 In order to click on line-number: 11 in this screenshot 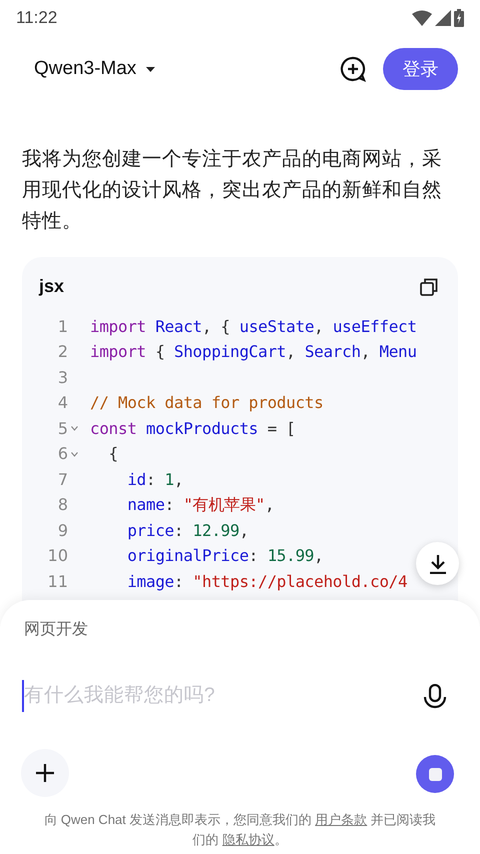, I will do `click(57, 581)`.